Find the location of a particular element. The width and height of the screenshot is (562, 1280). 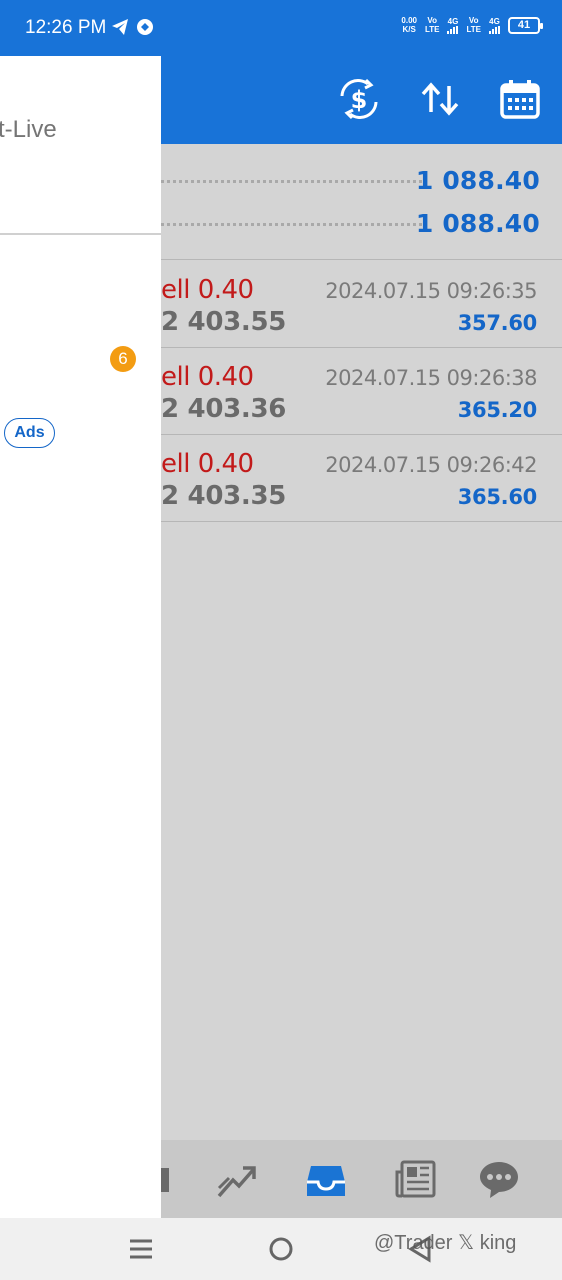

home-icon is located at coordinates (281, 1249).